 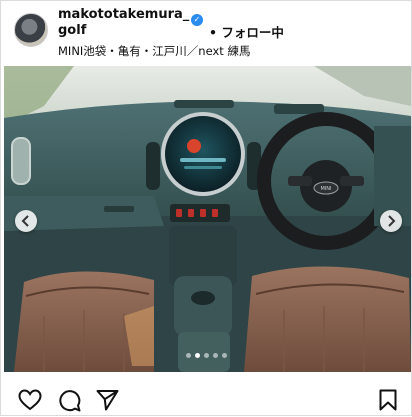 What do you see at coordinates (31, 30) in the screenshot?
I see `avatar` at bounding box center [31, 30].